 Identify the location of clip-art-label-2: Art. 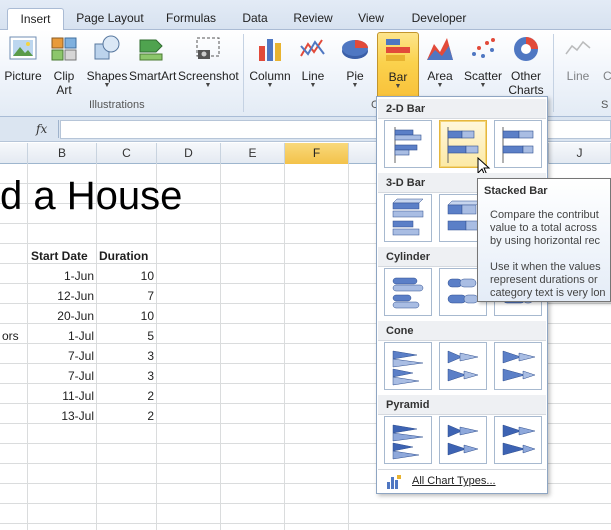
(64, 90).